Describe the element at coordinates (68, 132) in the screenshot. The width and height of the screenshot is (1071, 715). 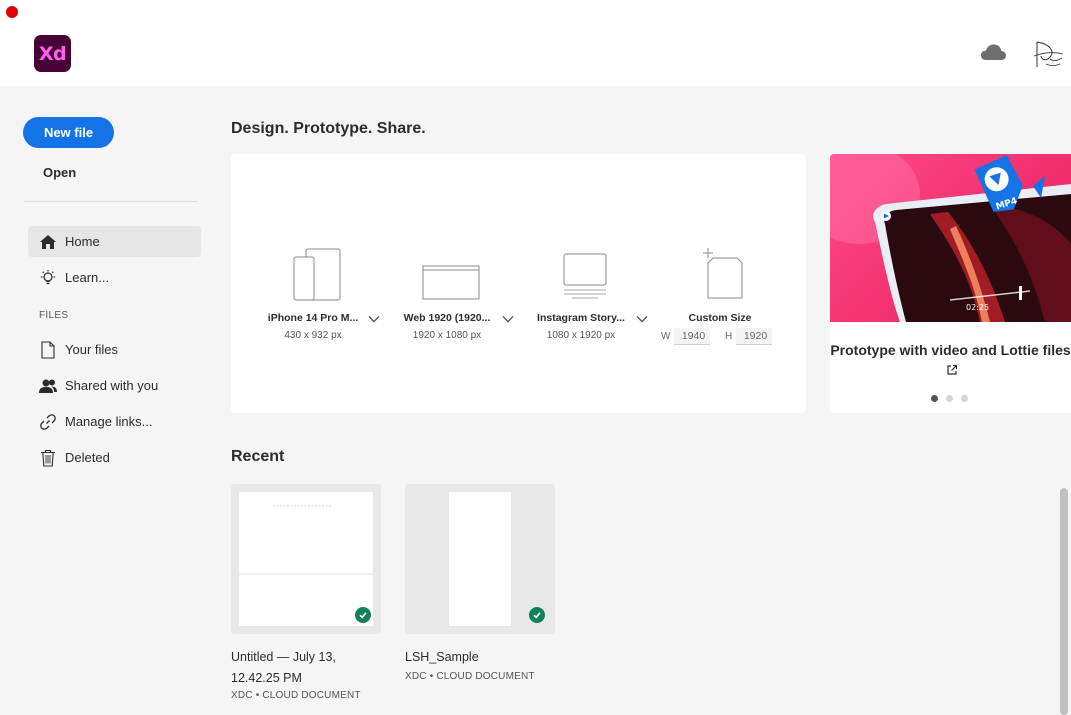
I see `new-file-button: New file` at that location.